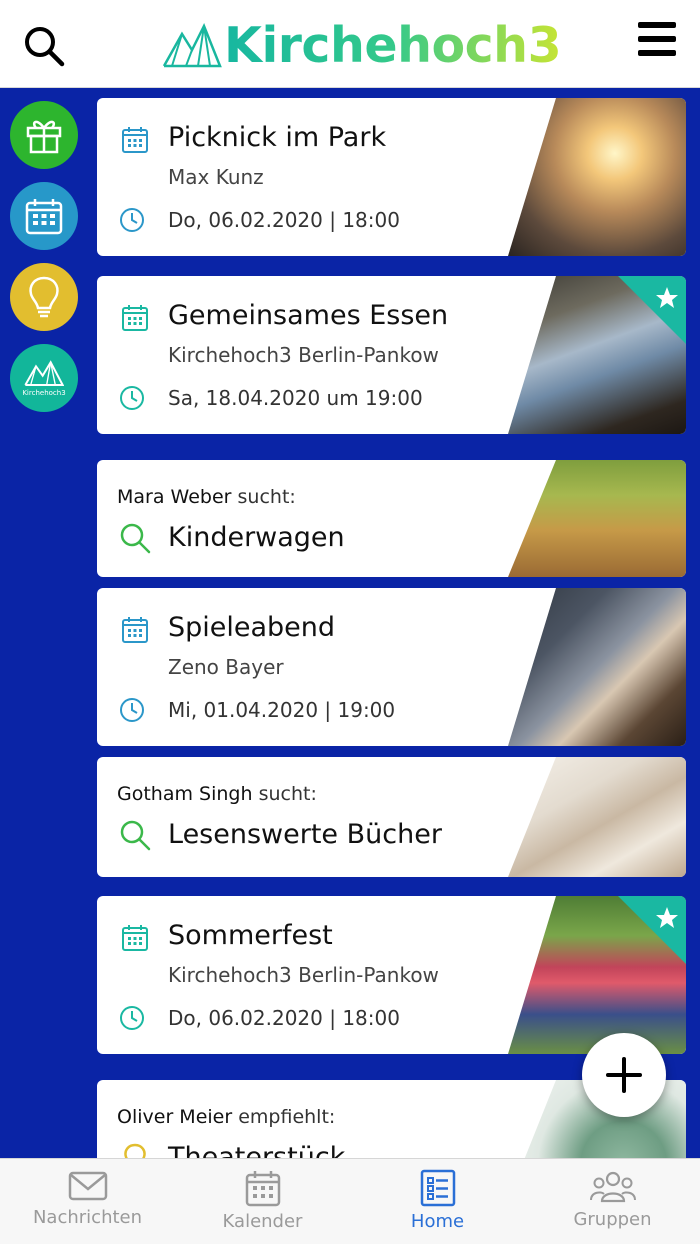  What do you see at coordinates (437, 1188) in the screenshot?
I see `list-icon` at bounding box center [437, 1188].